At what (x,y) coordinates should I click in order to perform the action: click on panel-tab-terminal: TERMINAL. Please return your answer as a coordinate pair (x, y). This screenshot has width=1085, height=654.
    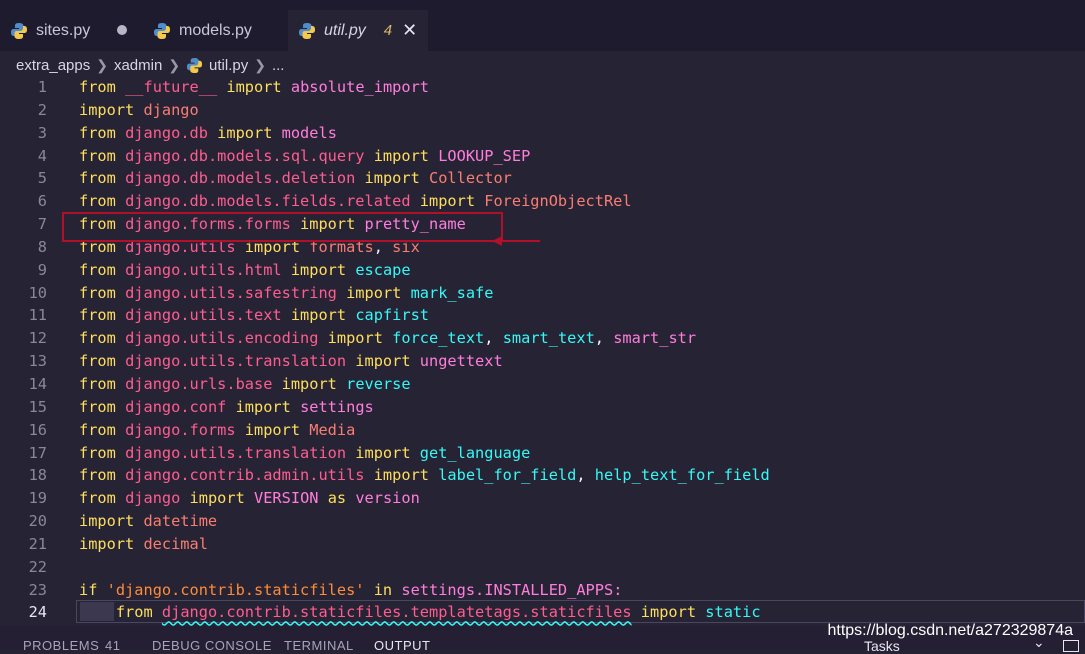
    Looking at the image, I should click on (319, 645).